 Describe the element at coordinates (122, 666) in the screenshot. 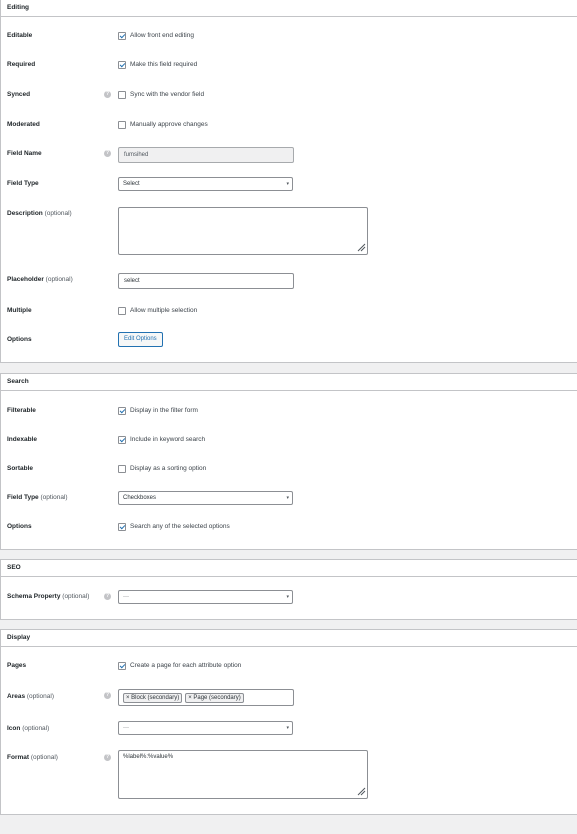

I see `pages-checkbox` at that location.